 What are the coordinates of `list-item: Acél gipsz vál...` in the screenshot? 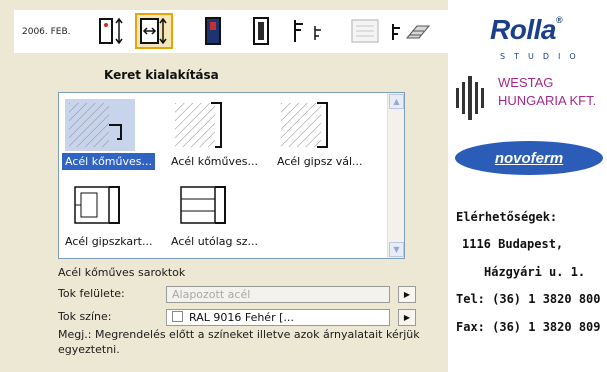 It's located at (325, 134).